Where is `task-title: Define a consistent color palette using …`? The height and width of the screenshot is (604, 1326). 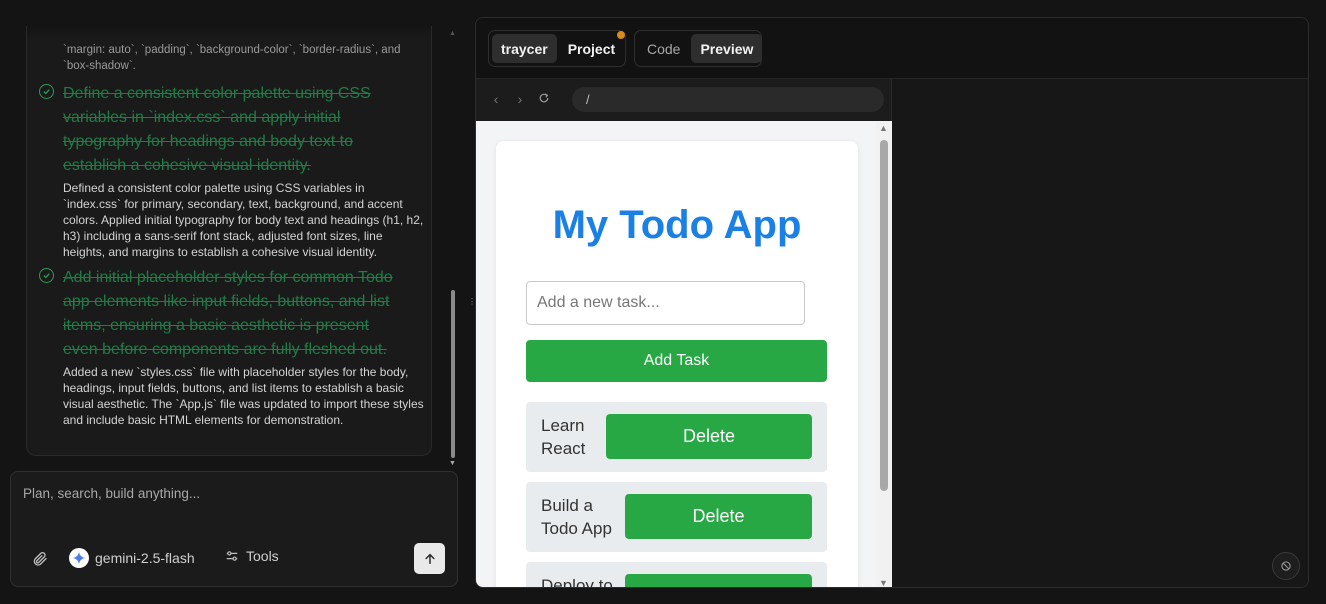 task-title: Define a consistent color palette using … is located at coordinates (217, 129).